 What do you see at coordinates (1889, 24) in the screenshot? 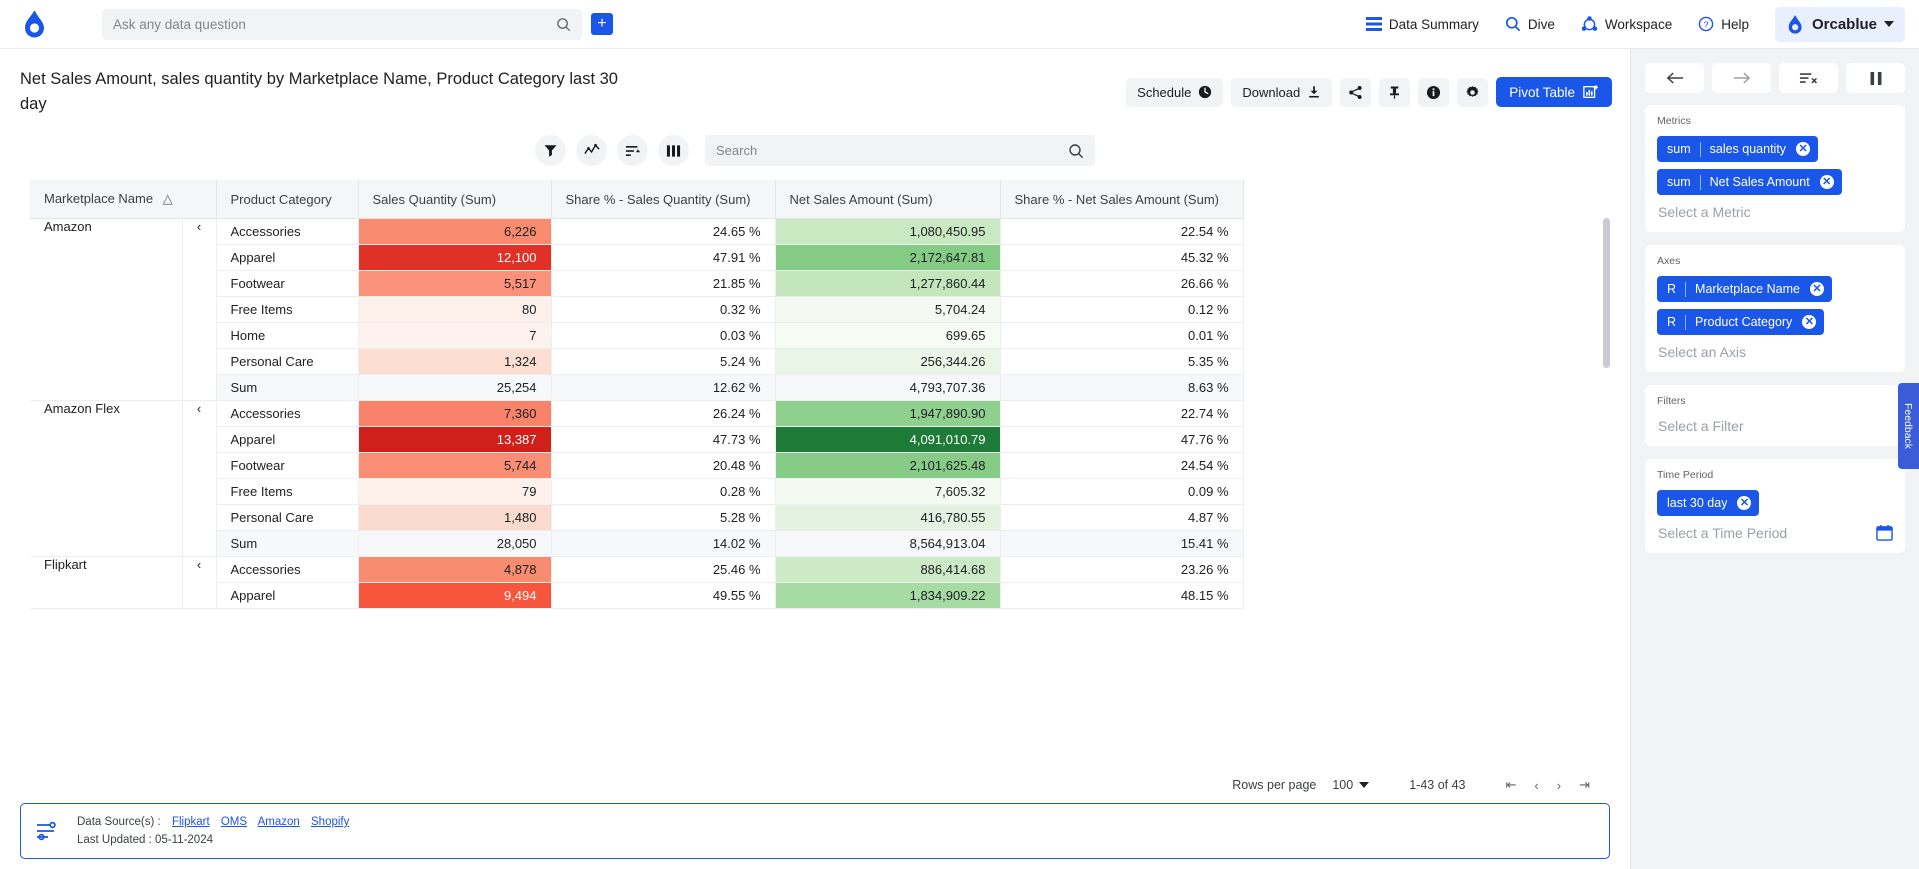
I see `chevron-down-icon` at bounding box center [1889, 24].